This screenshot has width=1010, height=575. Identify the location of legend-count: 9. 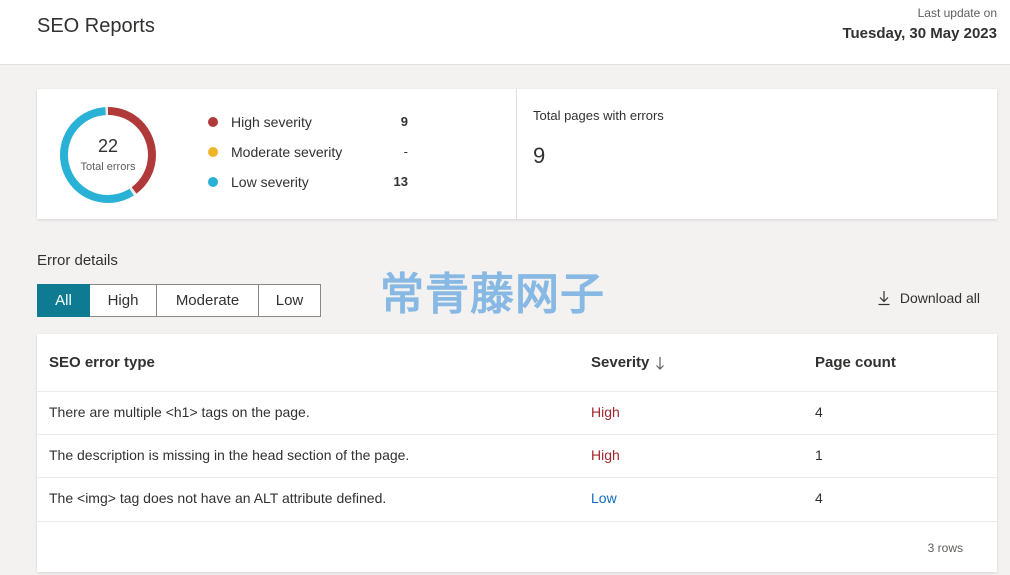
(404, 121).